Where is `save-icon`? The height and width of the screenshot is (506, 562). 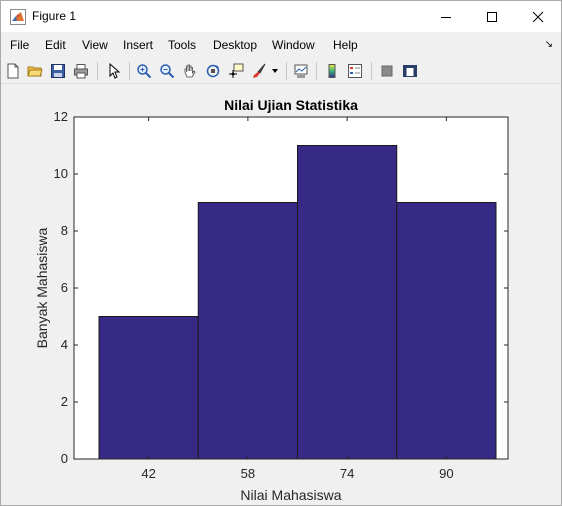 save-icon is located at coordinates (58, 71).